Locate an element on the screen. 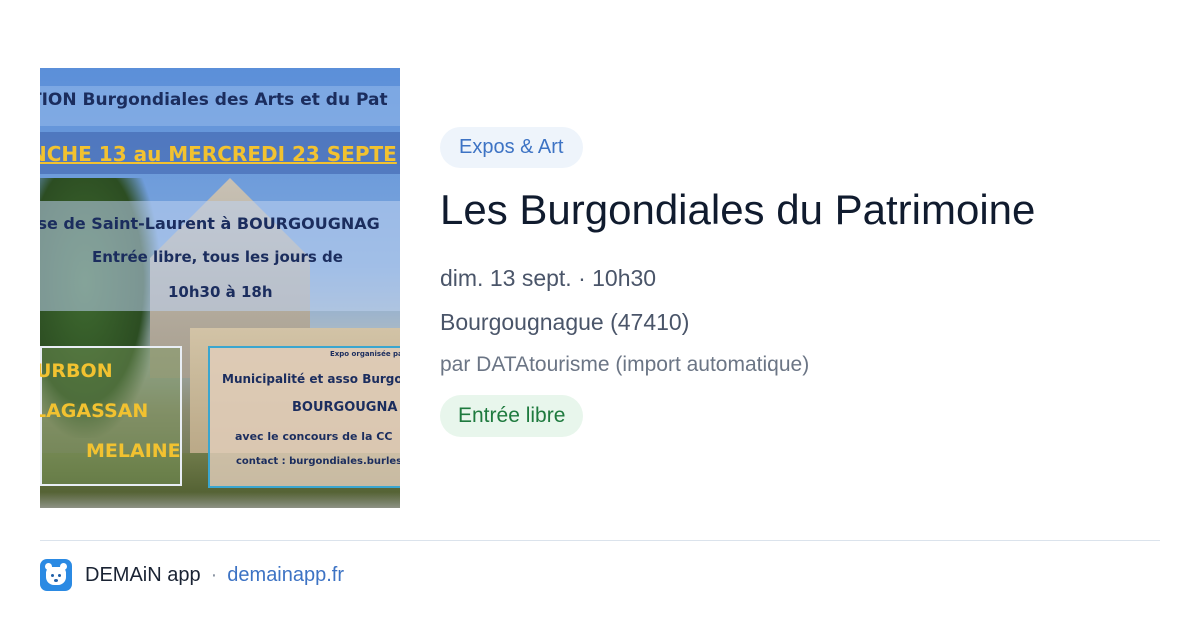 The image size is (1200, 630). poster-text-organized-by: Expo organisée par is located at coordinates (365, 354).